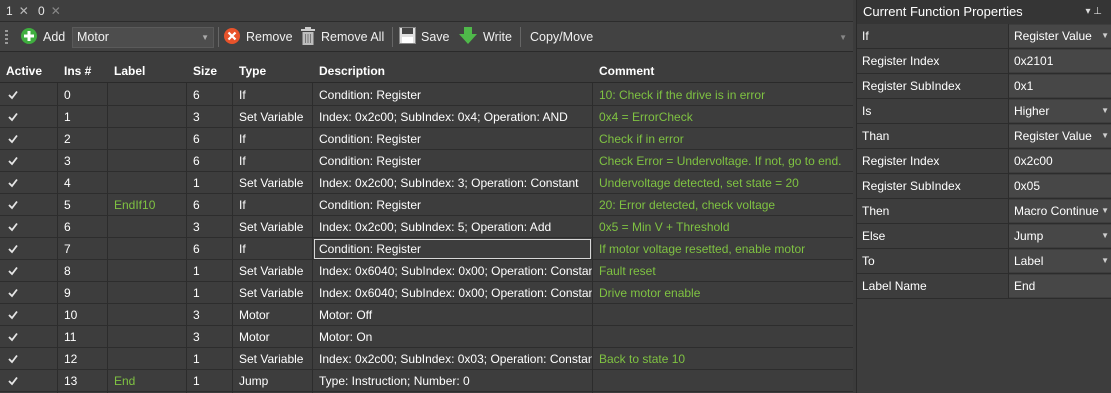  Describe the element at coordinates (202, 71) in the screenshot. I see `column-header-size: Size` at that location.